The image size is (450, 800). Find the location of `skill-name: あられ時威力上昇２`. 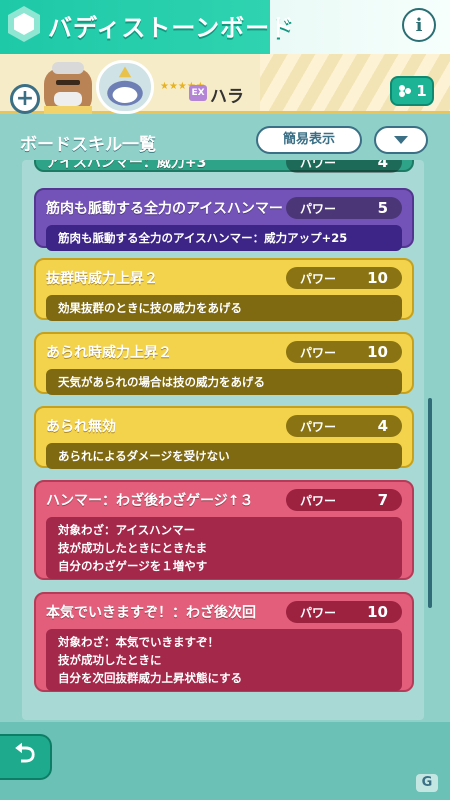

skill-name: あられ時威力上昇２ is located at coordinates (109, 353).